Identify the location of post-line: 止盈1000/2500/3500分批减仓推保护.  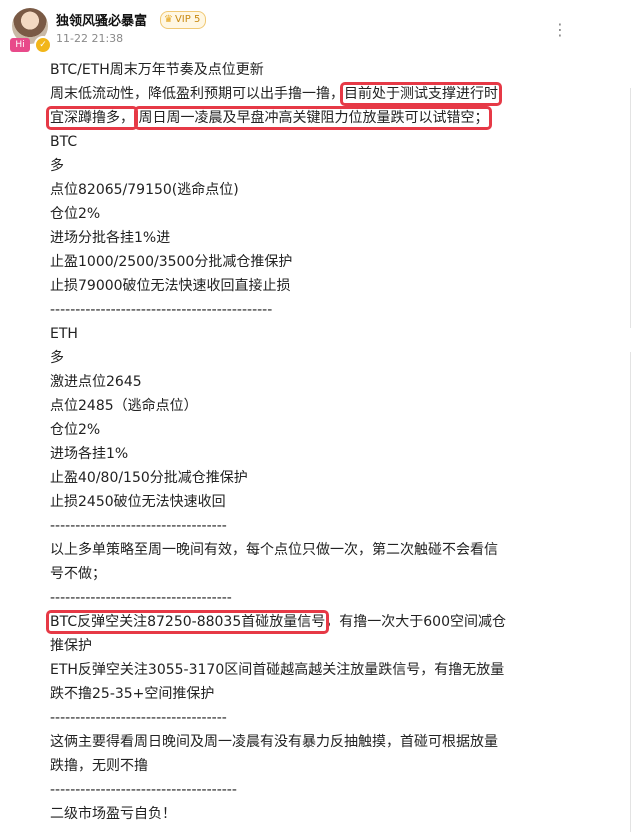
(171, 262).